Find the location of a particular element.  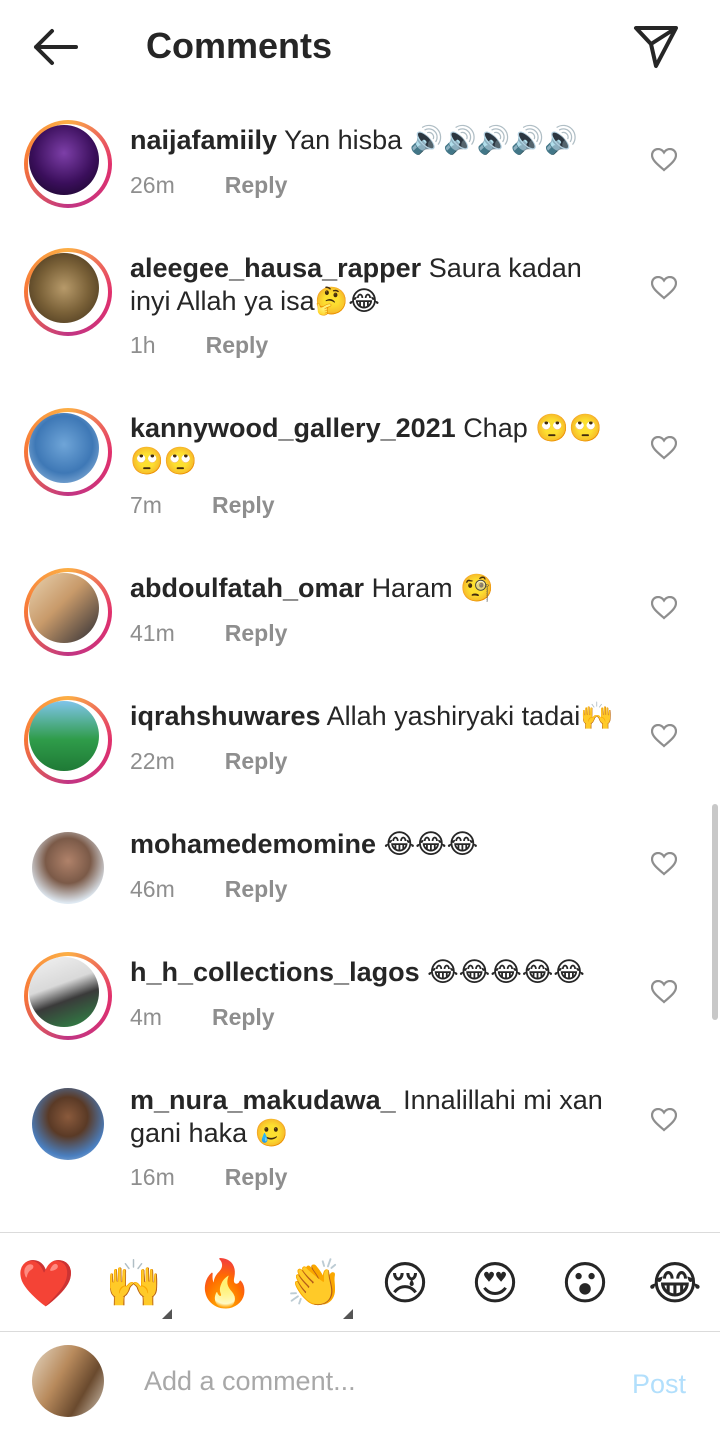

raising-hands-emoji: 🙌 is located at coordinates (134, 1283).